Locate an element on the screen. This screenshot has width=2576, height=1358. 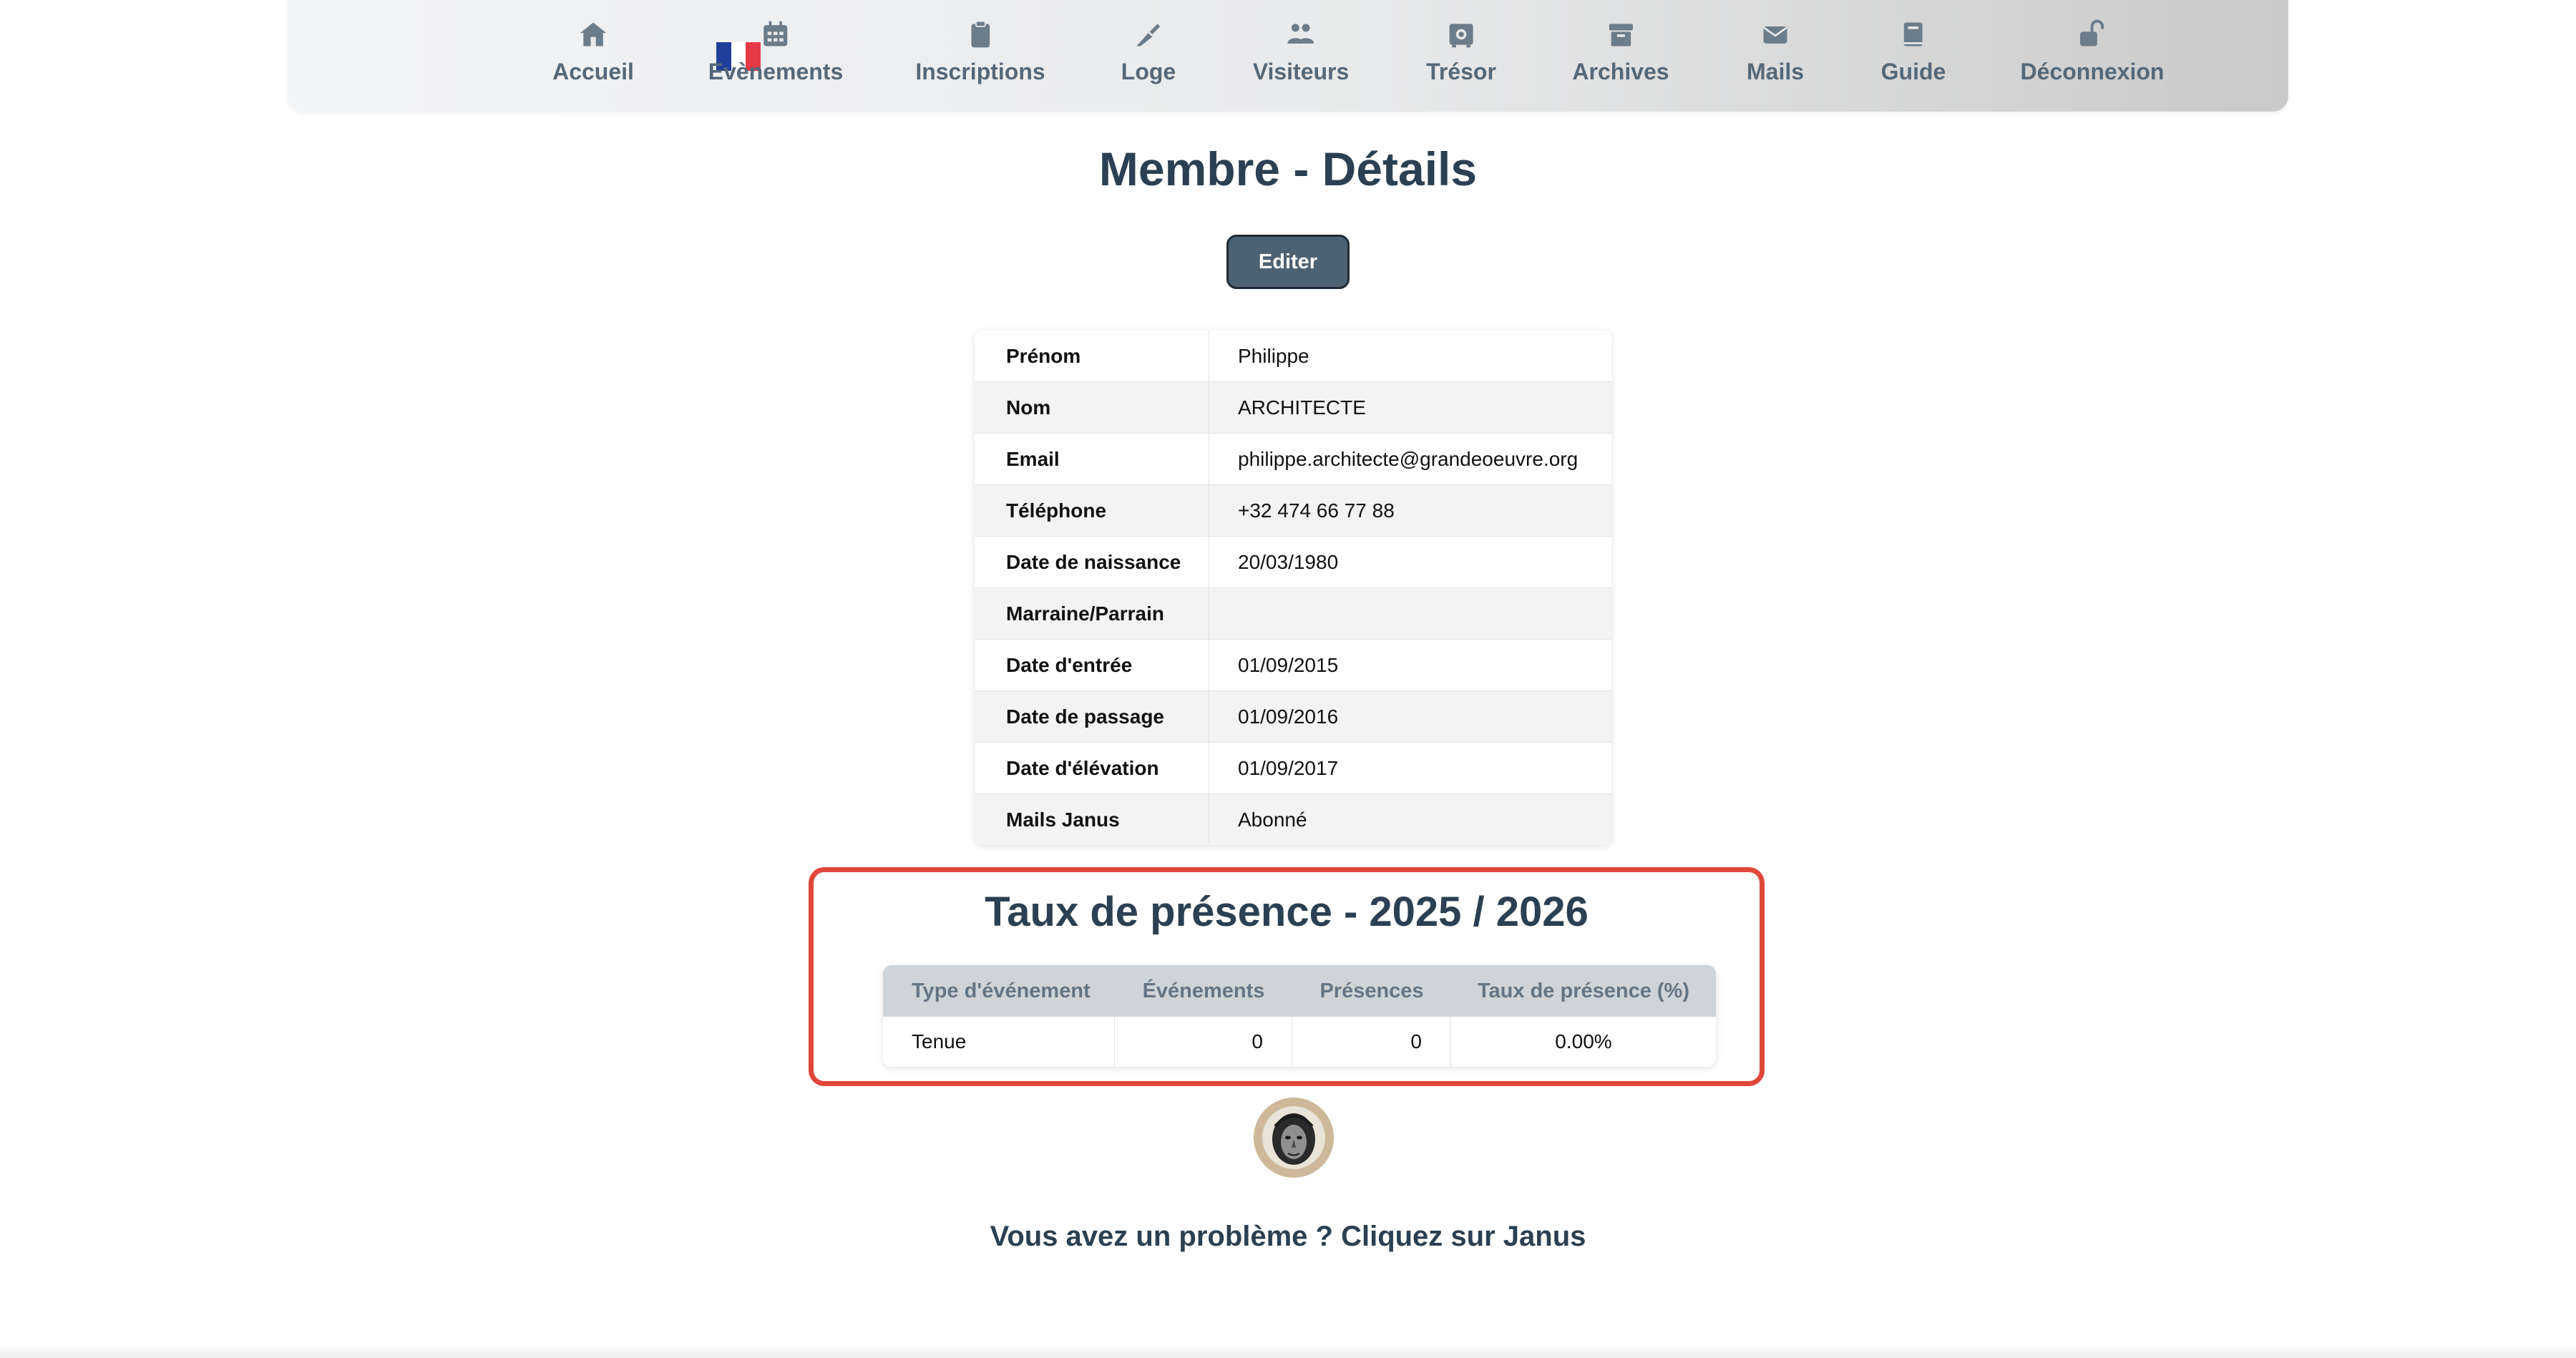
table-row: Tenue 0 0 0.00% is located at coordinates (1299, 1042).